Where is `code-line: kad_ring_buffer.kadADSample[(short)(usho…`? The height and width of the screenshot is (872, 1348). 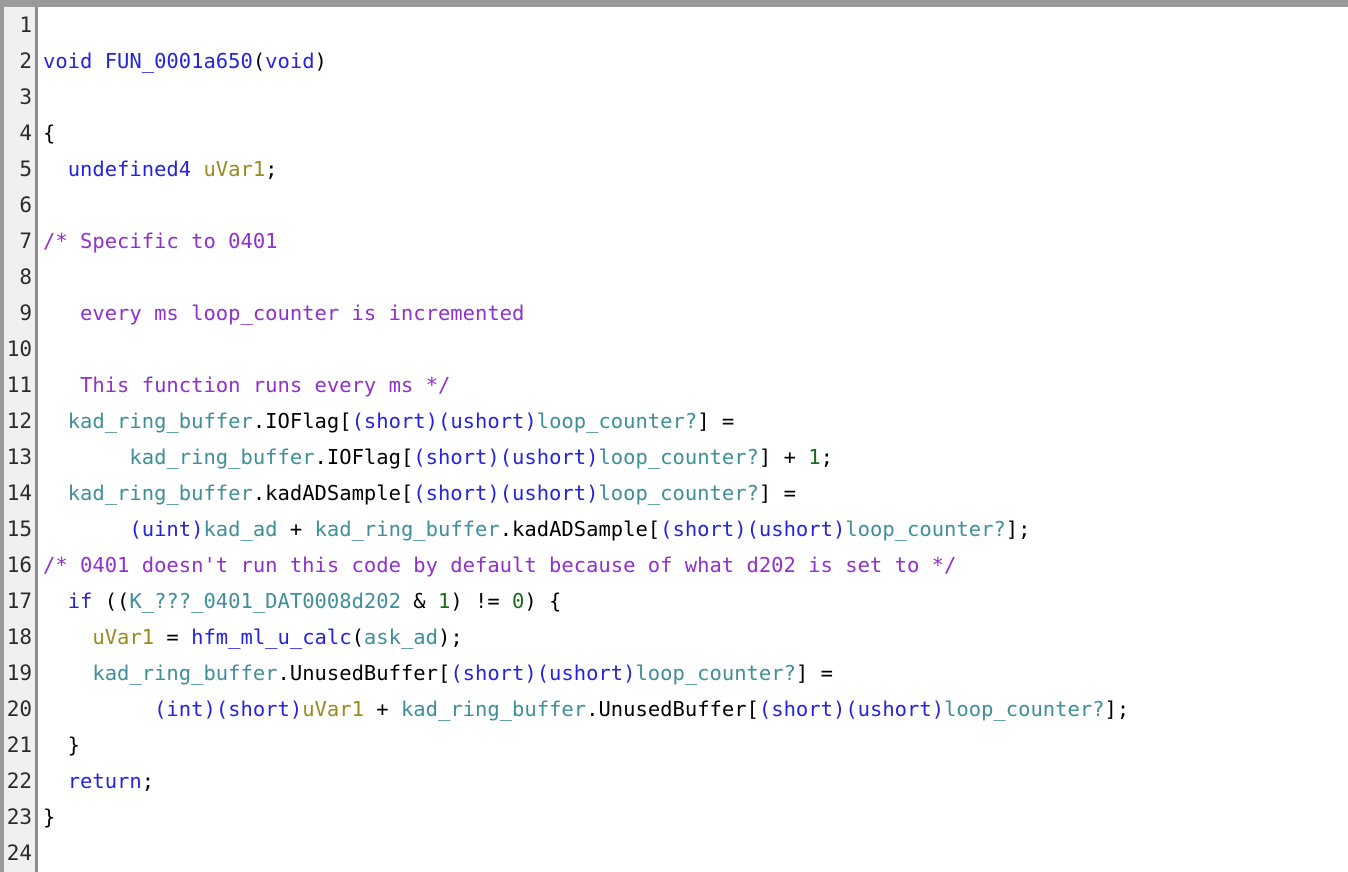 code-line: kad_ring_buffer.kadADSample[(short)(usho… is located at coordinates (694, 493).